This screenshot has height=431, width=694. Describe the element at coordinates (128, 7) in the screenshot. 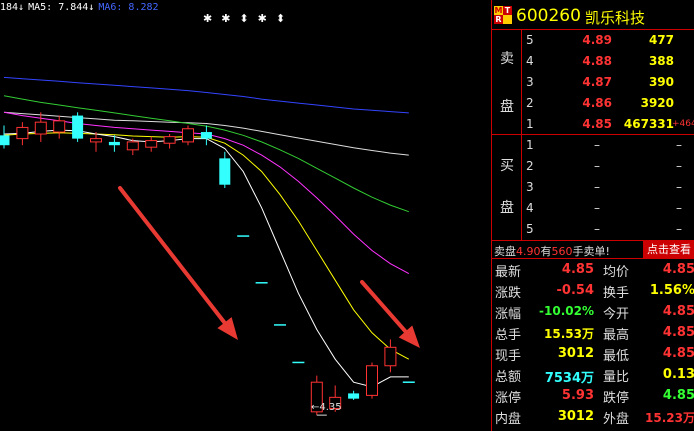

I see `ma-legend-item: MA6: 8.282` at that location.